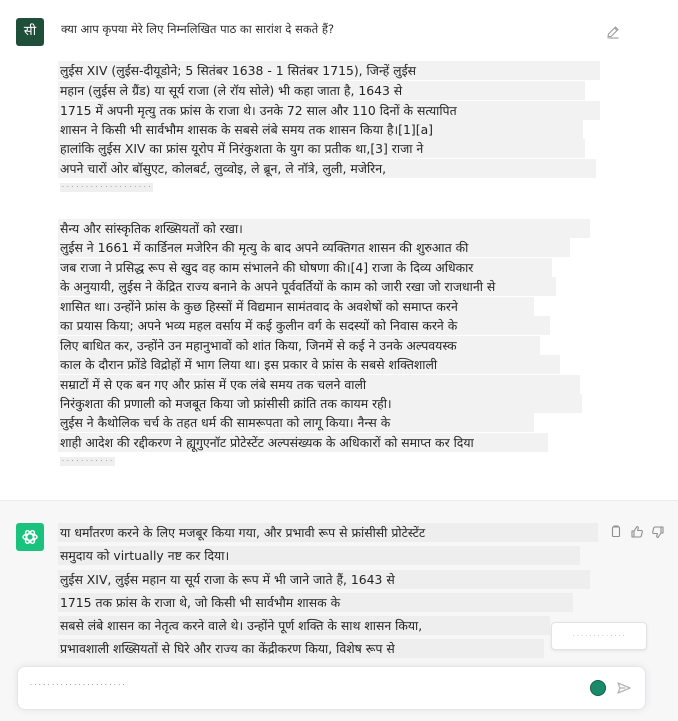 This screenshot has width=678, height=721. Describe the element at coordinates (599, 636) in the screenshot. I see `floating-tooltip: · · · · · · · · · · · · ·` at that location.